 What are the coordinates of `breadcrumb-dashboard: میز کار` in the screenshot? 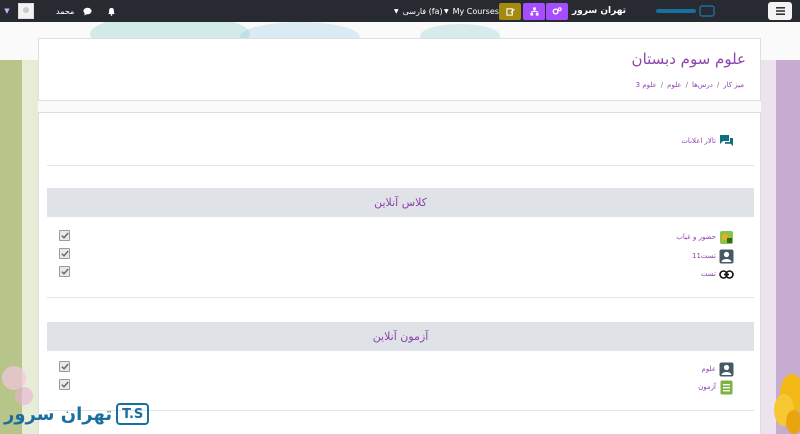 It's located at (733, 85).